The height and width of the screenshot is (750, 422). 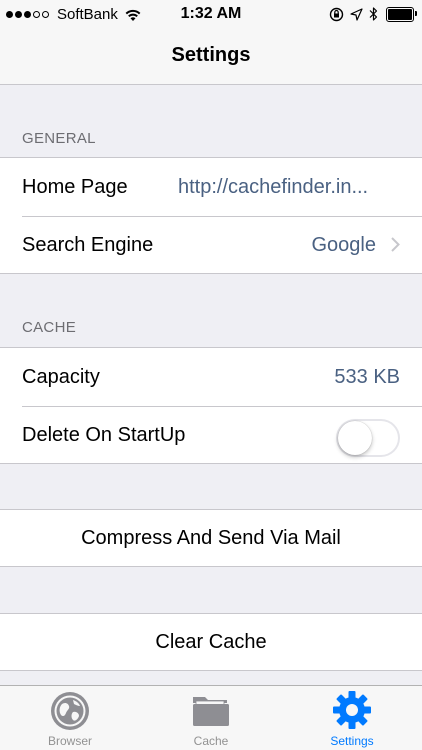 I want to click on search-engine-label: Search Engine, so click(x=88, y=244).